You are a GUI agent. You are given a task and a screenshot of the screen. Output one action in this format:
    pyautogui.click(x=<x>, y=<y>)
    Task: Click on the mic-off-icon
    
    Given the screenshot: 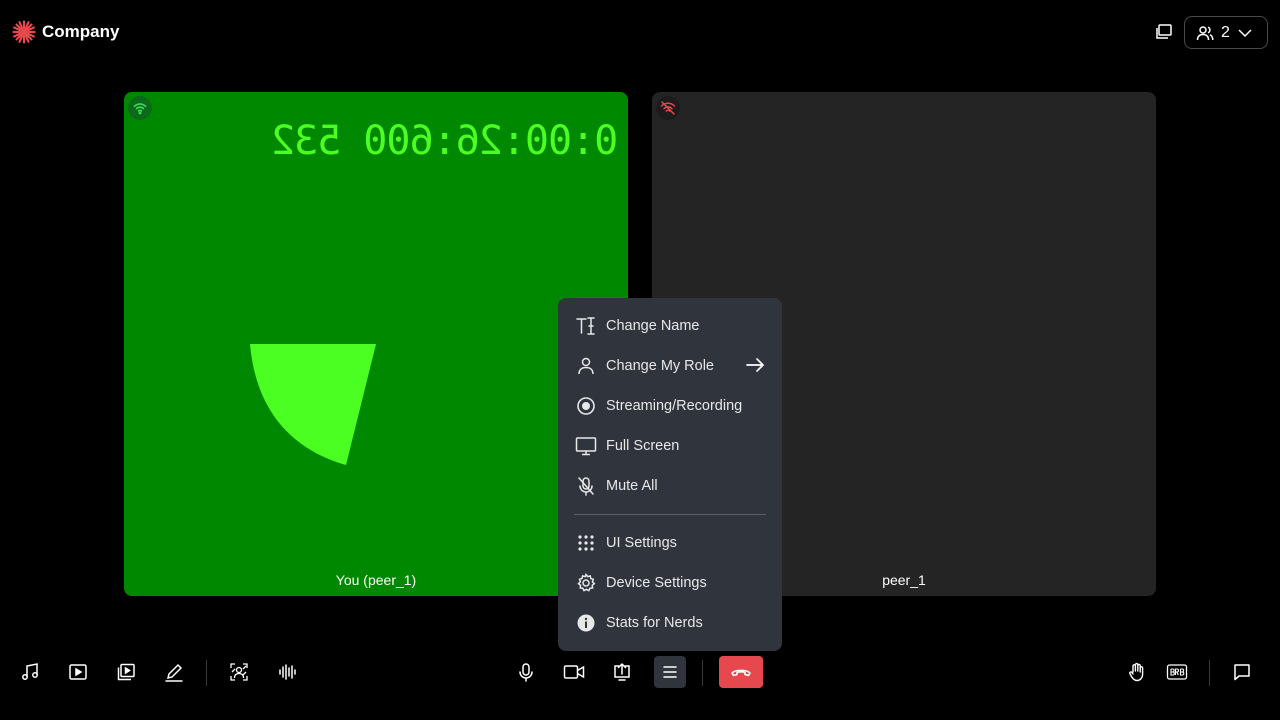 What is the action you would take?
    pyautogui.click(x=586, y=486)
    